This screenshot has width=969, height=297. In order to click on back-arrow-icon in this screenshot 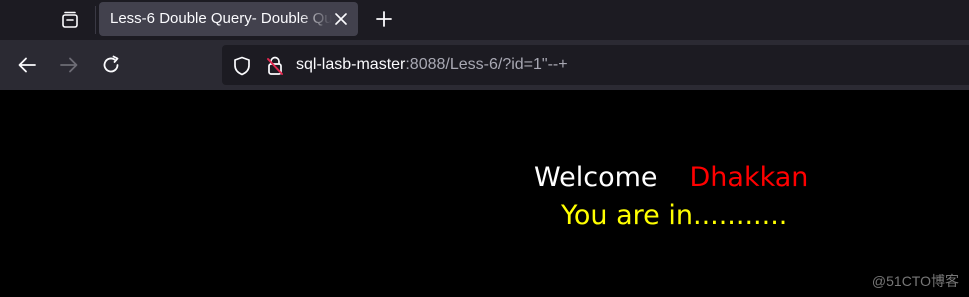, I will do `click(27, 65)`.